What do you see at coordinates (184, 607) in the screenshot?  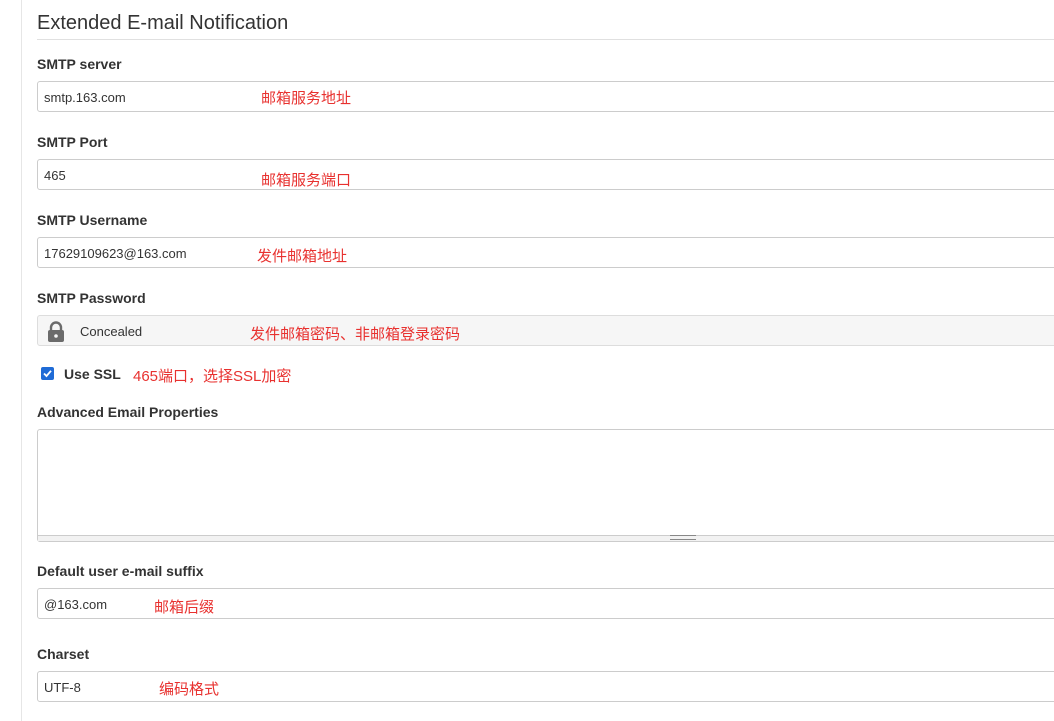 I see `default-suffix-annotation: 邮箱后缀` at bounding box center [184, 607].